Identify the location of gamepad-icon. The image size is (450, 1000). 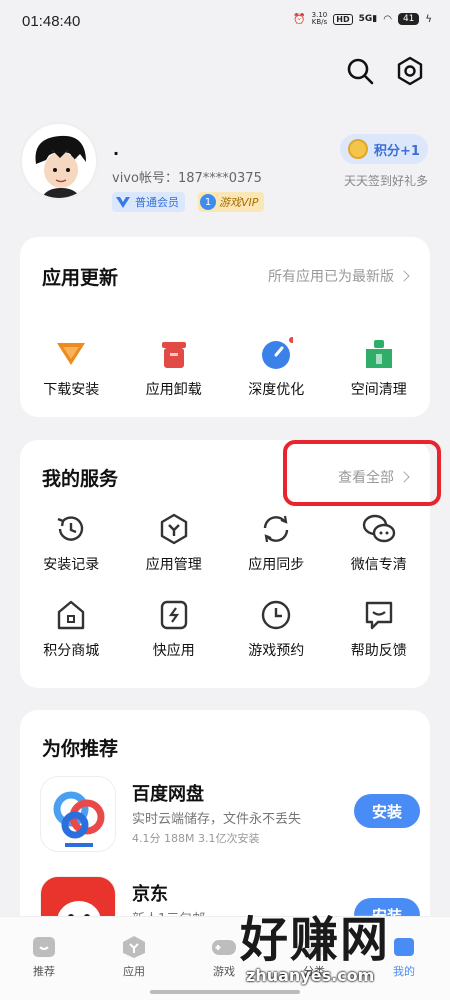
(224, 947).